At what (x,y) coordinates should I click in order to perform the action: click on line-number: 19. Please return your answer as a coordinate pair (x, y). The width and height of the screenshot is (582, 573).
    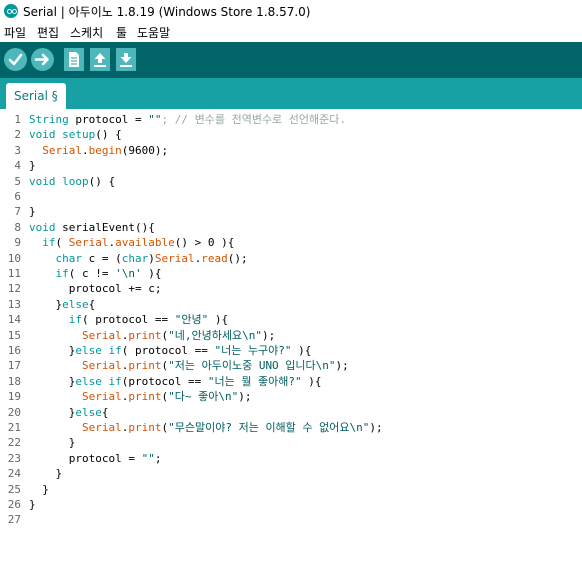
    Looking at the image, I should click on (14, 397).